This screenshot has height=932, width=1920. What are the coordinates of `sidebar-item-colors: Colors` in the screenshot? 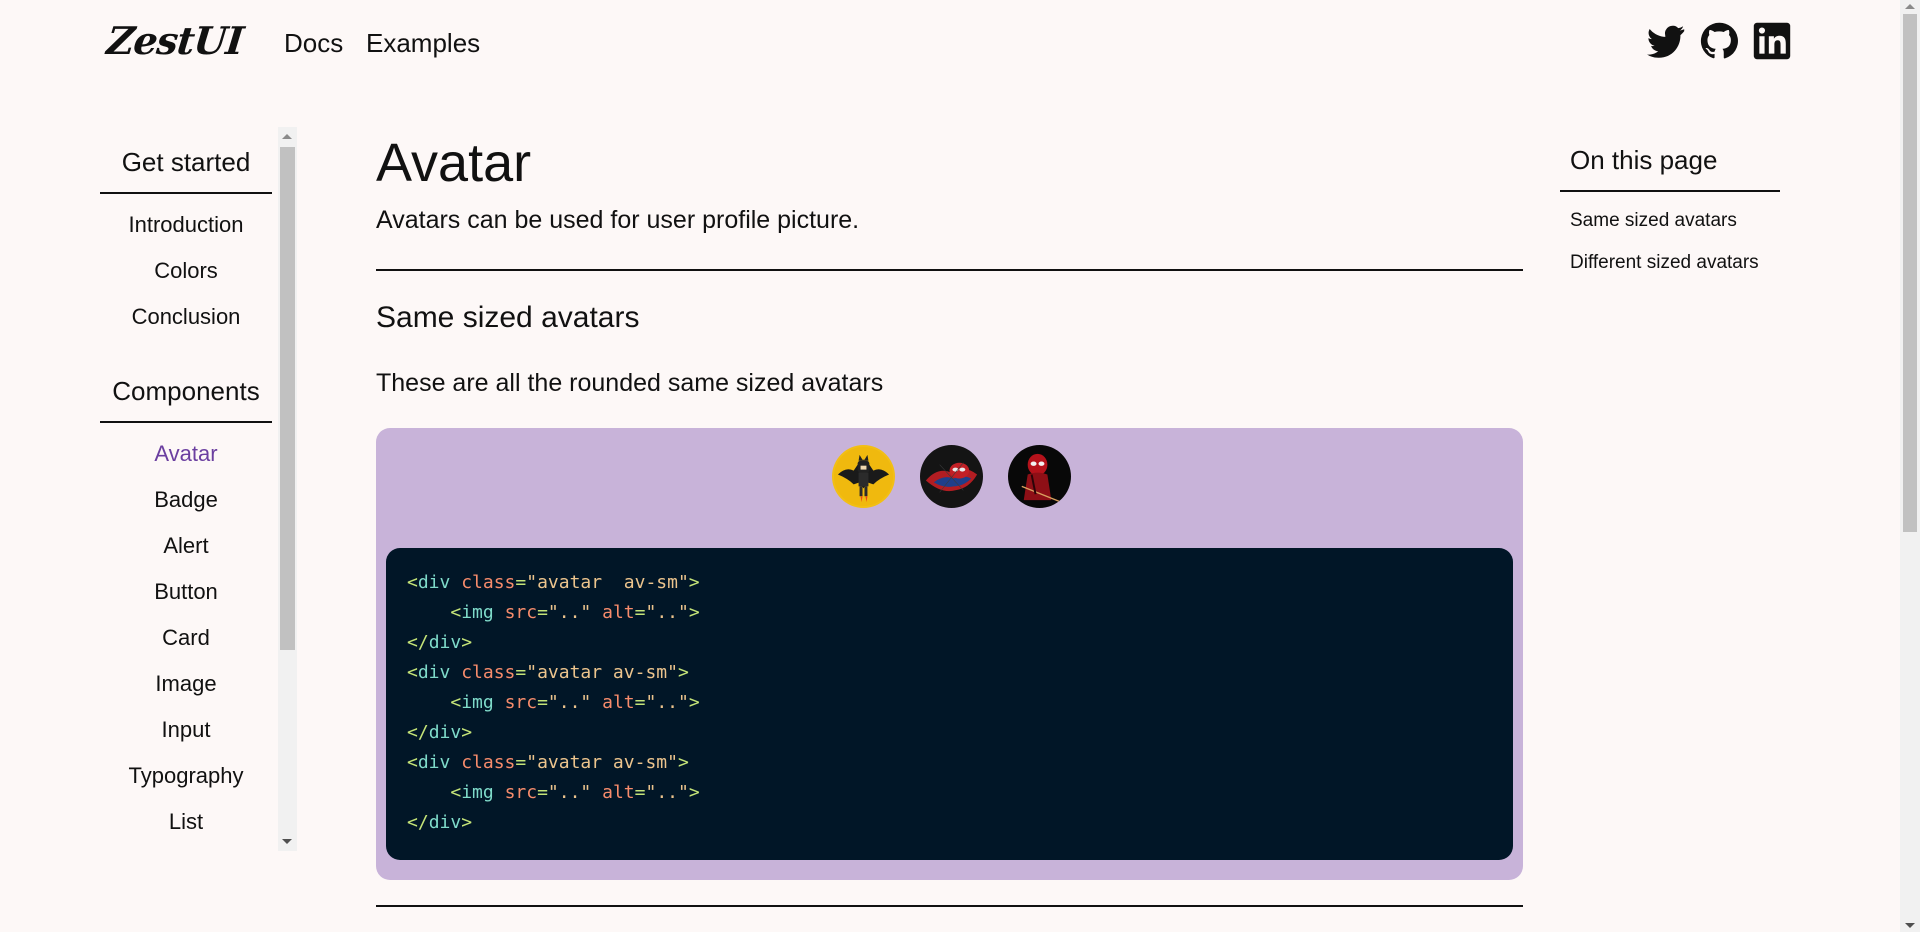 It's located at (186, 271).